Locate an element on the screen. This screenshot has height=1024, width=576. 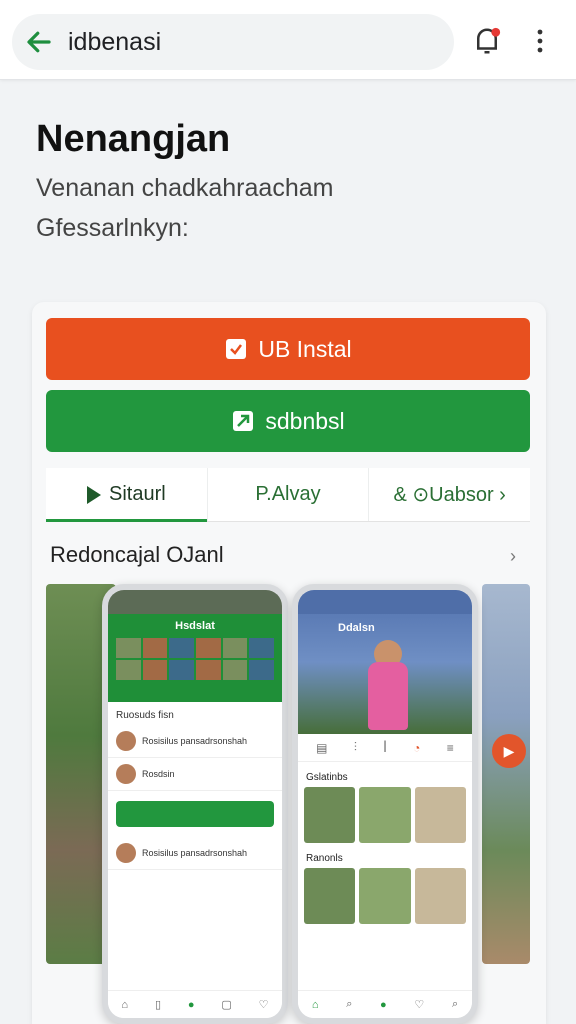
photo-grid is located at coordinates (385, 815).